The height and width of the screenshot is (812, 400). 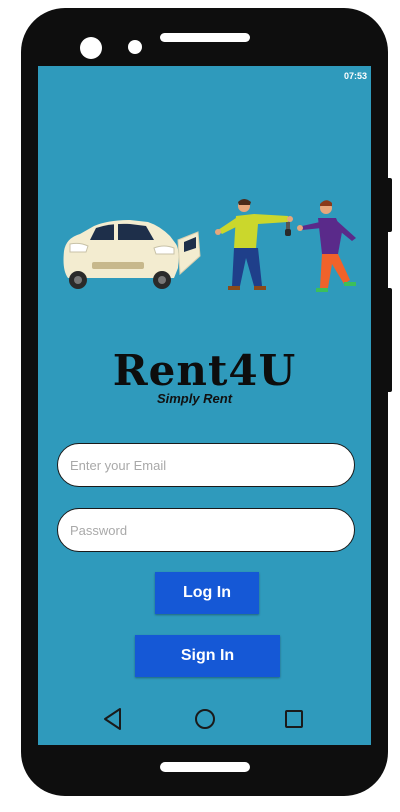 What do you see at coordinates (326, 246) in the screenshot?
I see `person-receiving-key` at bounding box center [326, 246].